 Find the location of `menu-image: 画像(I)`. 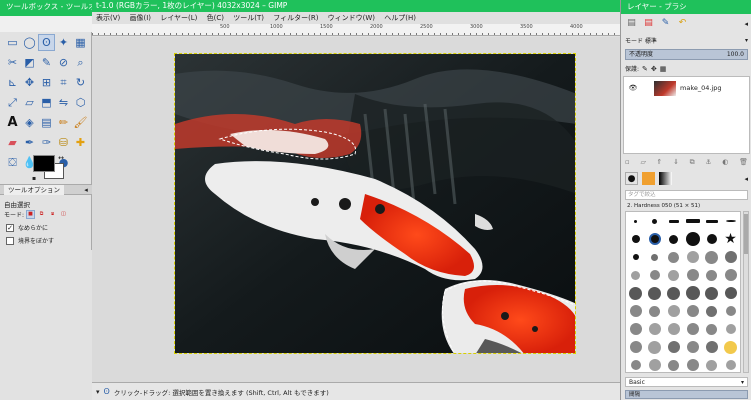

menu-image: 画像(I) is located at coordinates (141, 18).